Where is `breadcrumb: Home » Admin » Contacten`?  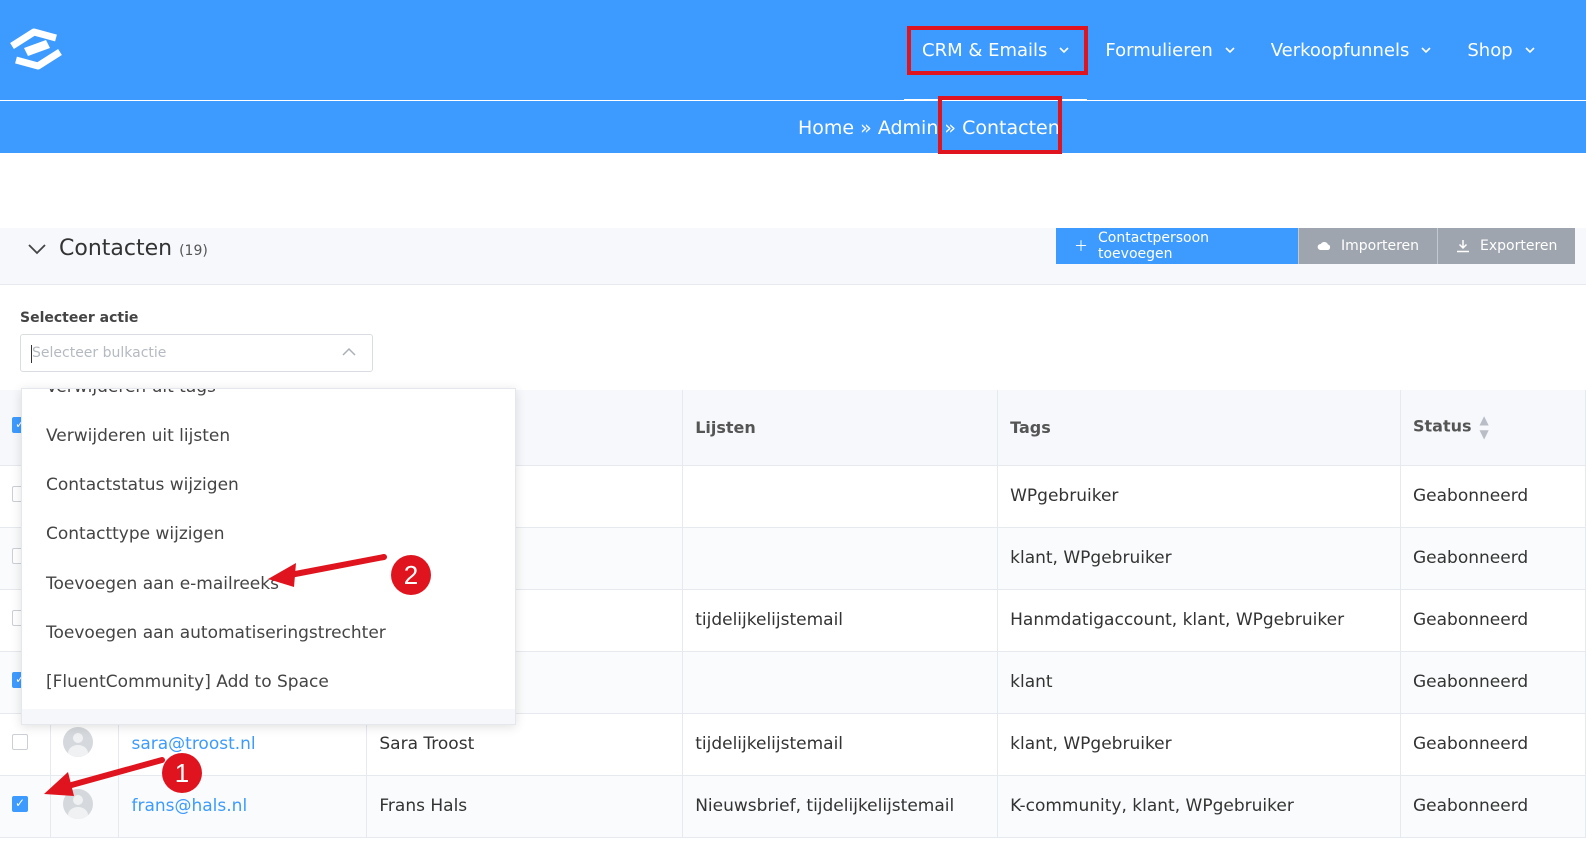 breadcrumb: Home » Admin » Contacten is located at coordinates (793, 127).